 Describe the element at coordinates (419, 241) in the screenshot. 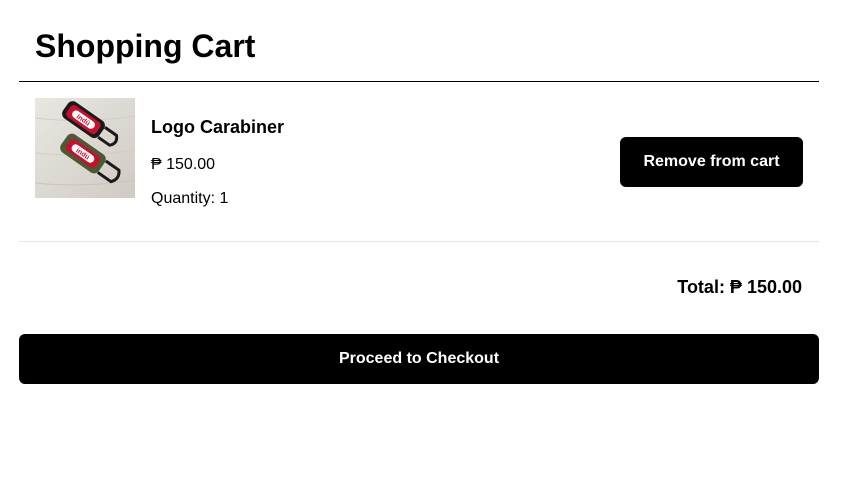

I see `item-divider` at that location.